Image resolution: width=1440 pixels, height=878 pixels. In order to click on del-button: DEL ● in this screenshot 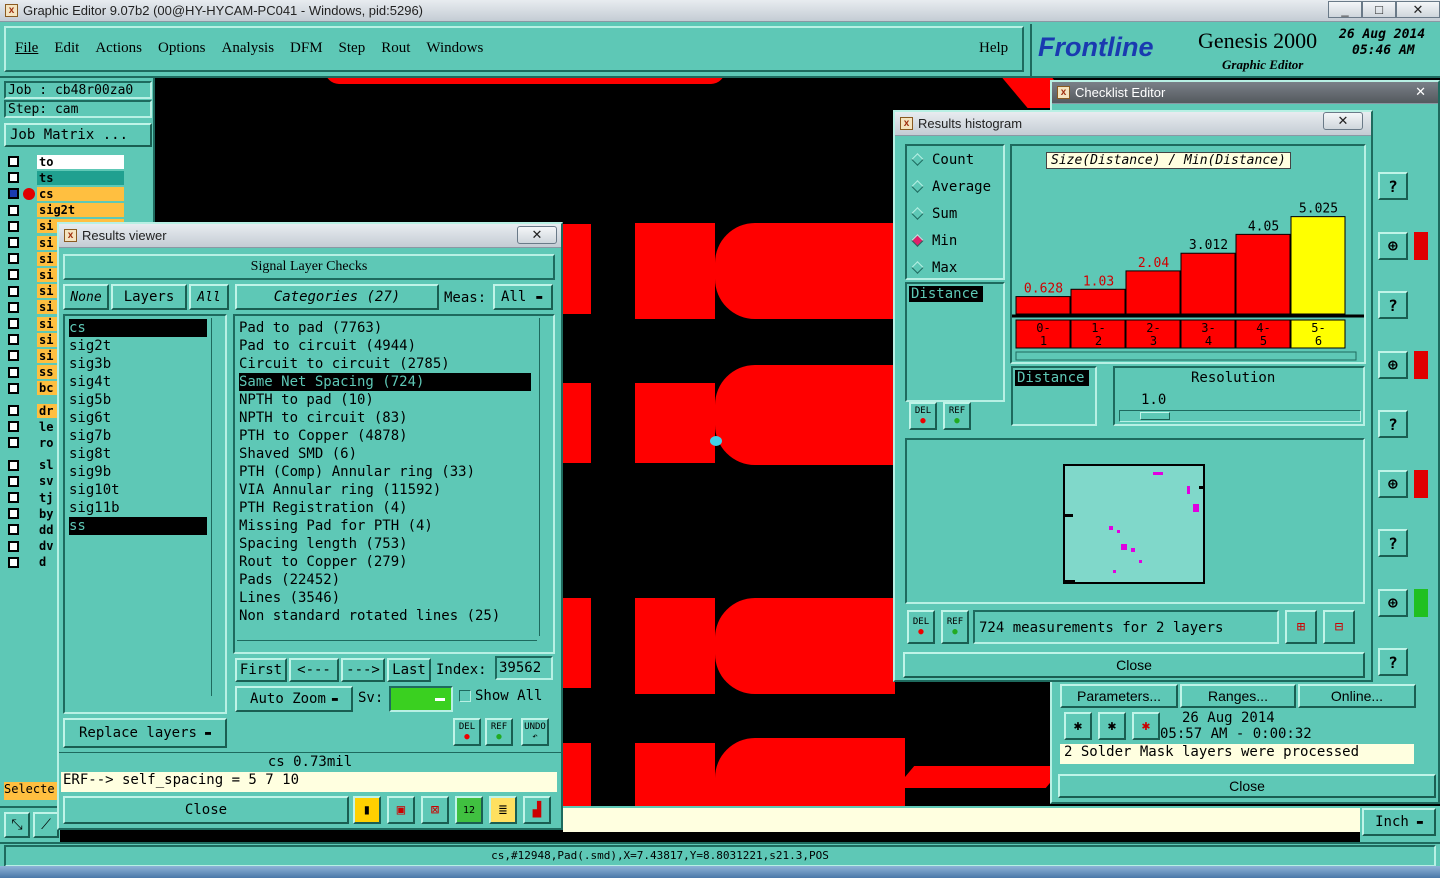, I will do `click(467, 732)`.